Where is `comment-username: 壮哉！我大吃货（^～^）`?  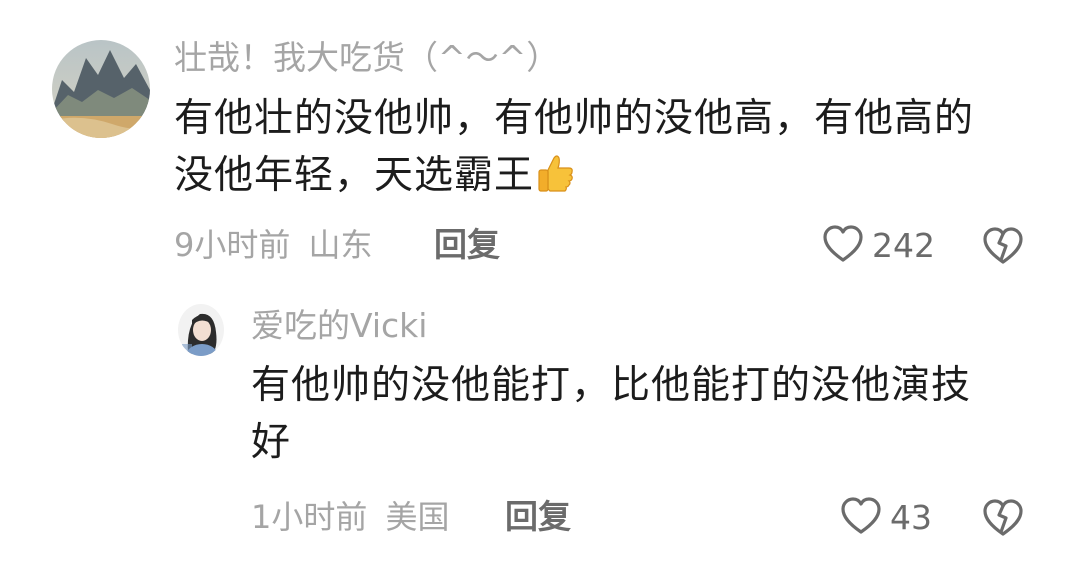
comment-username: 壮哉！我大吃货（^～^） is located at coordinates (366, 58).